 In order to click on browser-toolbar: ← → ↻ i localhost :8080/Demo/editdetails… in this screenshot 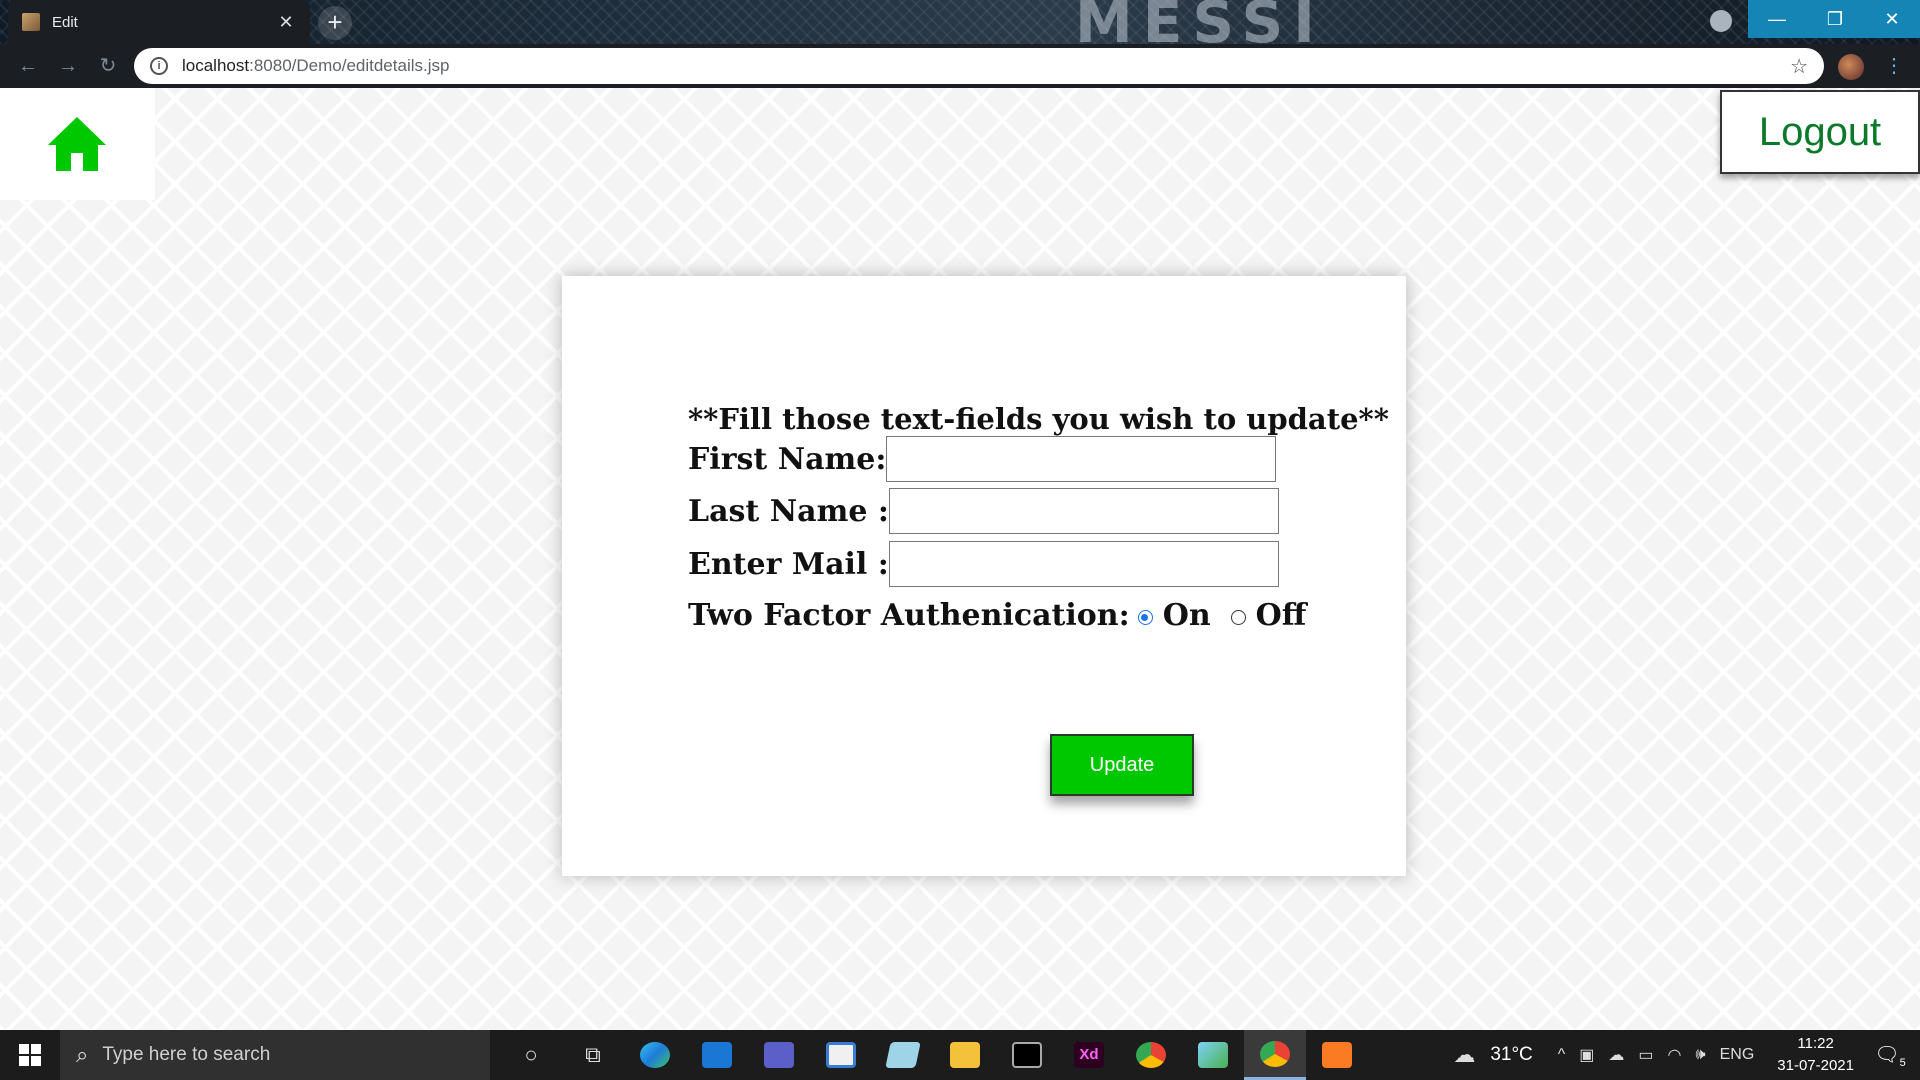, I will do `click(960, 66)`.